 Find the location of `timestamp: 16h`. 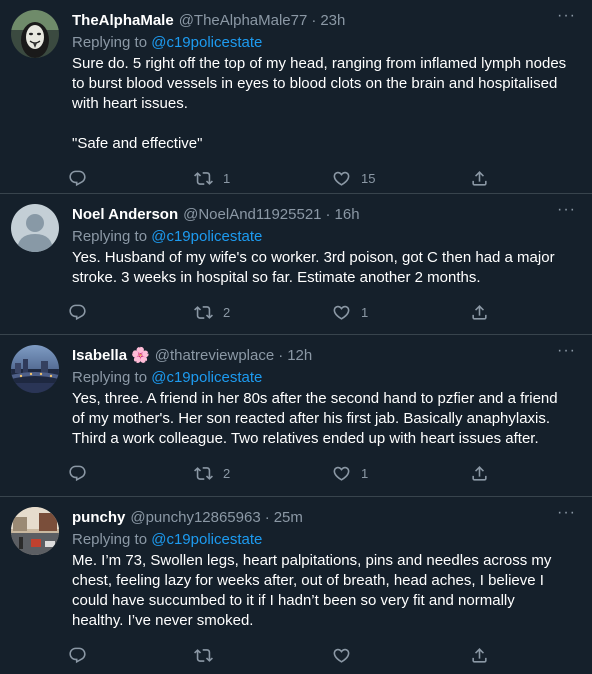

timestamp: 16h is located at coordinates (347, 214).